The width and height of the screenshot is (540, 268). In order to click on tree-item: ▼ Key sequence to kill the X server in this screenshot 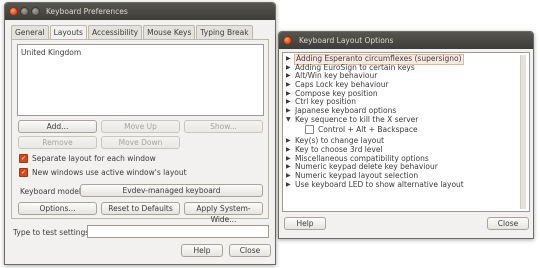, I will do `click(407, 119)`.